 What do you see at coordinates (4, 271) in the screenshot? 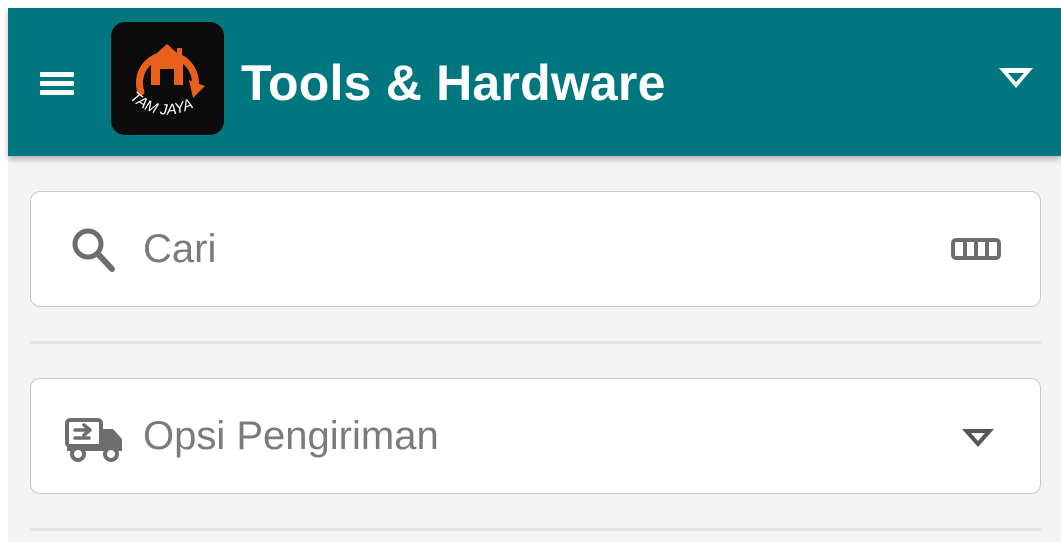
I see `left-edge` at bounding box center [4, 271].